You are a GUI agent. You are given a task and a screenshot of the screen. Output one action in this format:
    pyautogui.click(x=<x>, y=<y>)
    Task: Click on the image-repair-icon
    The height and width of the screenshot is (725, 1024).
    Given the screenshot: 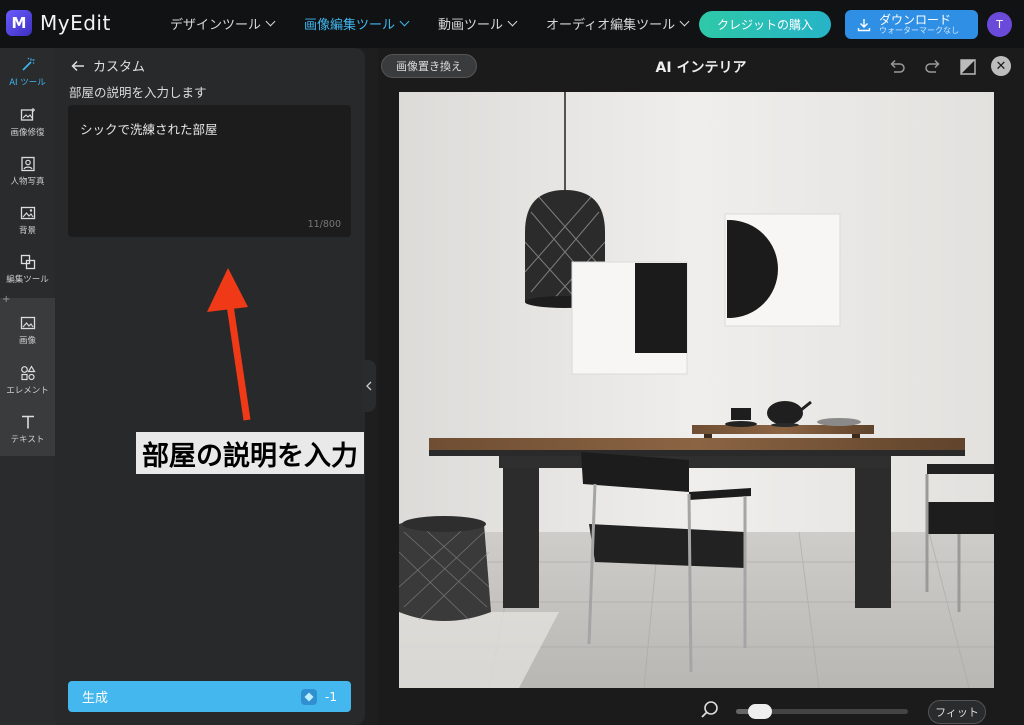 What is the action you would take?
    pyautogui.click(x=27, y=114)
    